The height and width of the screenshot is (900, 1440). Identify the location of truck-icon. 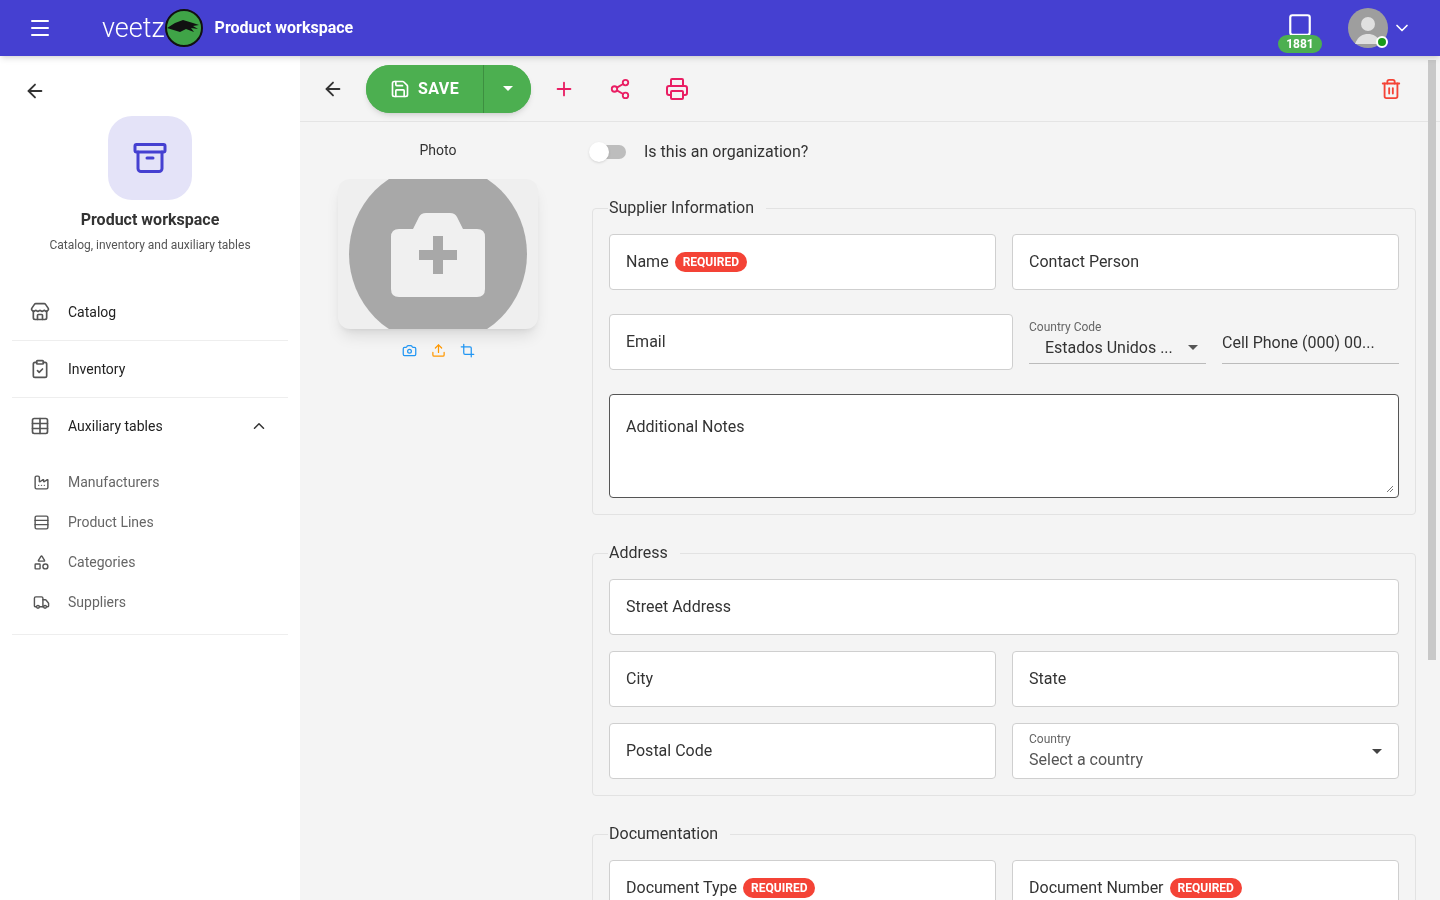
(41, 602).